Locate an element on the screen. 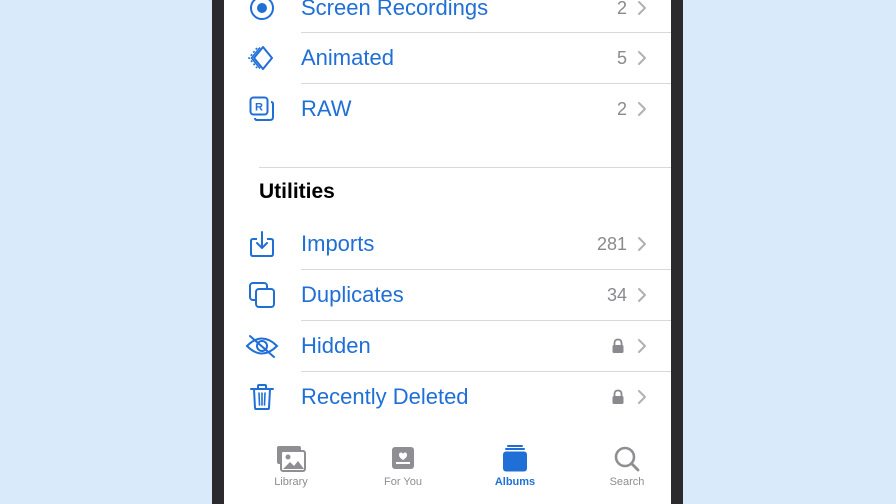 The height and width of the screenshot is (504, 896). utility-row-recently-deleted: Recently Deleted is located at coordinates (447, 397).